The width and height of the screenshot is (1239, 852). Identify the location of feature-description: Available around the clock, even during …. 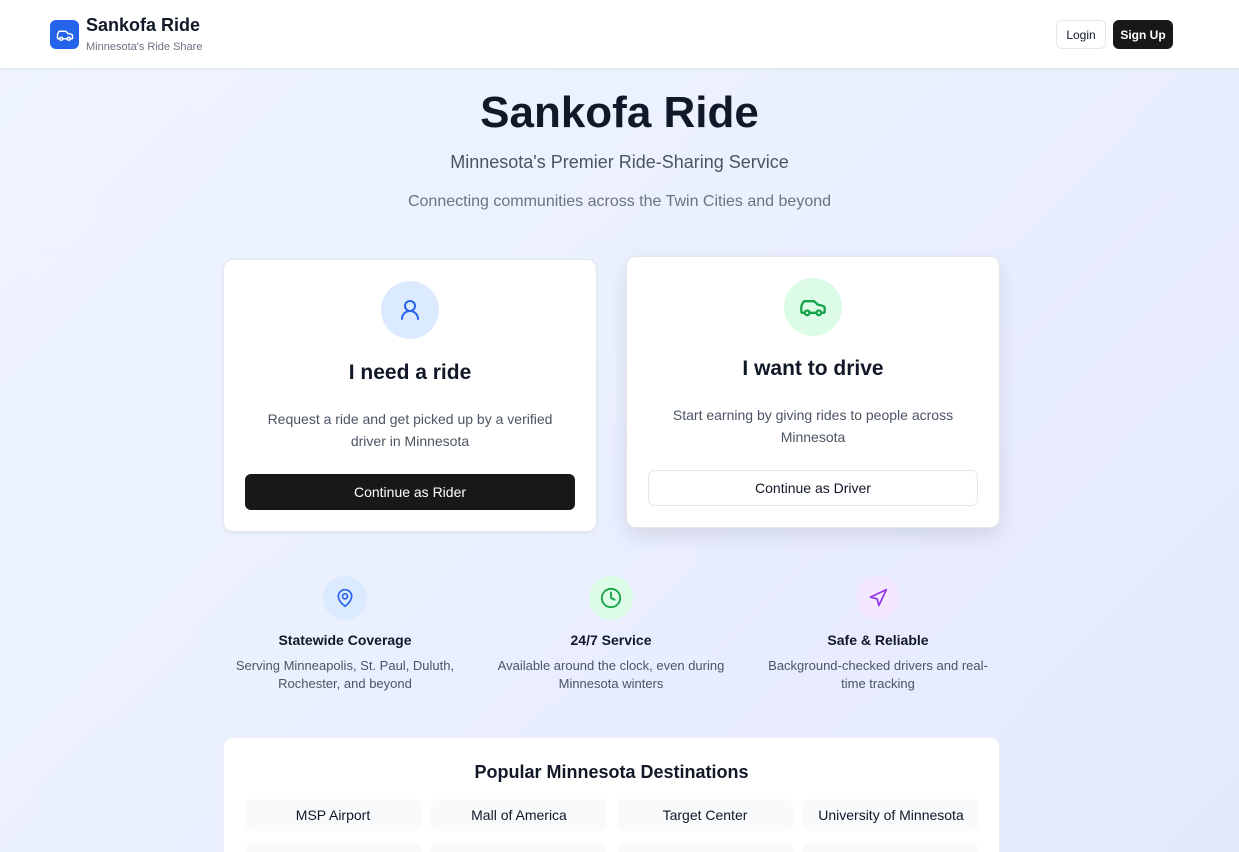
(611, 674).